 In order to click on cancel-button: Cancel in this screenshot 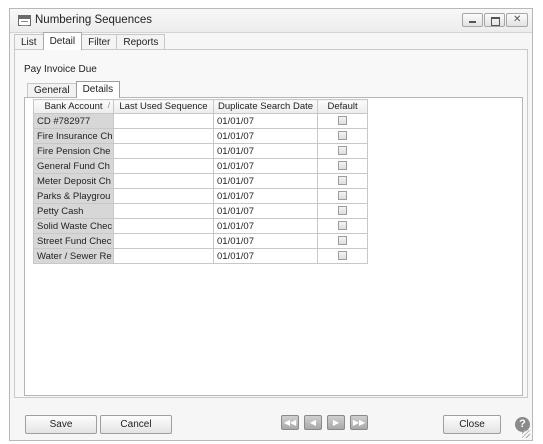, I will do `click(136, 424)`.